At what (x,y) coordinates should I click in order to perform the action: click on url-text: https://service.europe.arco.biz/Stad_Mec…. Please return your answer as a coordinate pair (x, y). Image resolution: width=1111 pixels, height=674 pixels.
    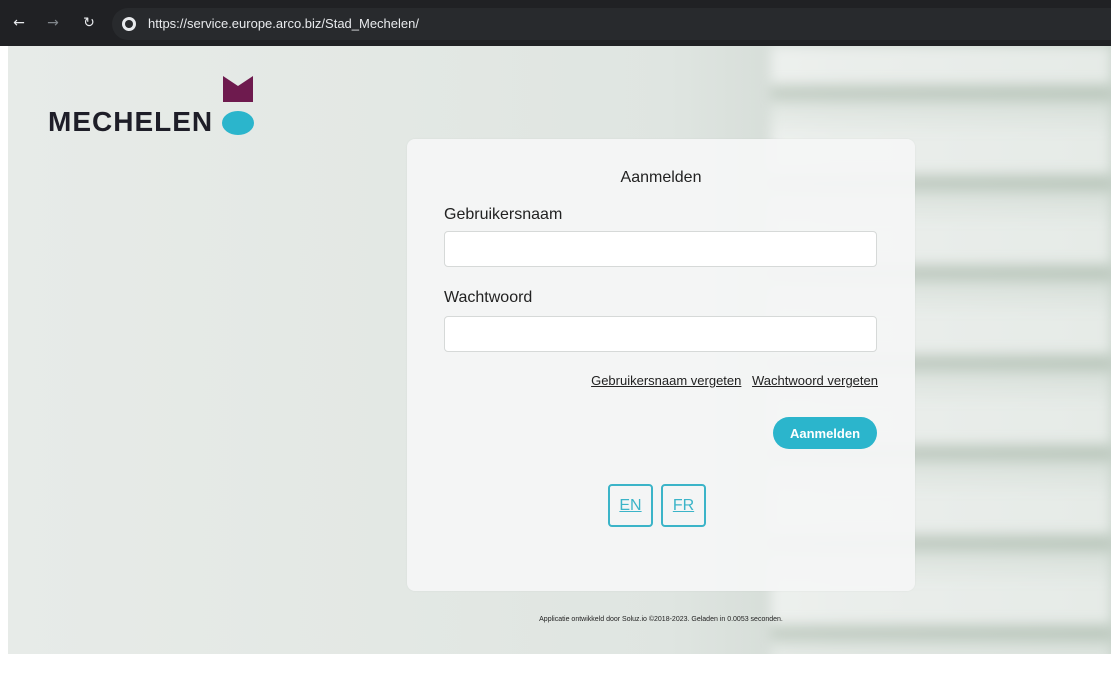
    Looking at the image, I should click on (283, 23).